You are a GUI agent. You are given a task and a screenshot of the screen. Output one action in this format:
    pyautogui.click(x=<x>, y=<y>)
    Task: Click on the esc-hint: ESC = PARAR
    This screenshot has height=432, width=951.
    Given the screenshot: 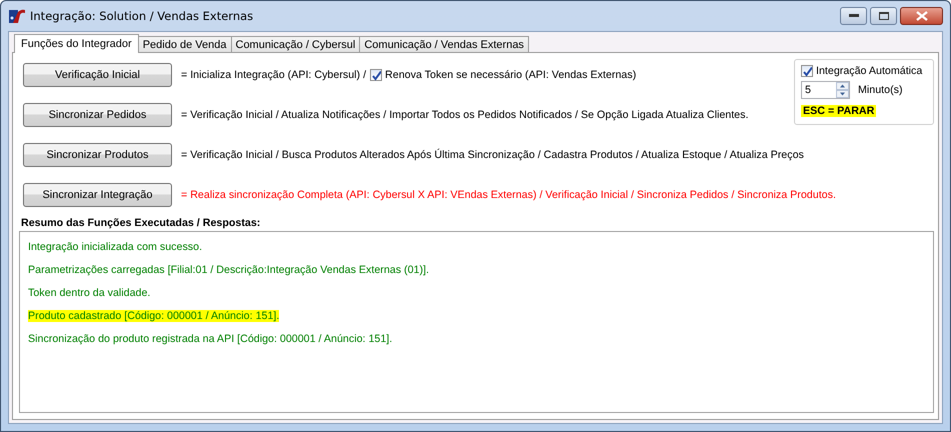 What is the action you would take?
    pyautogui.click(x=838, y=111)
    